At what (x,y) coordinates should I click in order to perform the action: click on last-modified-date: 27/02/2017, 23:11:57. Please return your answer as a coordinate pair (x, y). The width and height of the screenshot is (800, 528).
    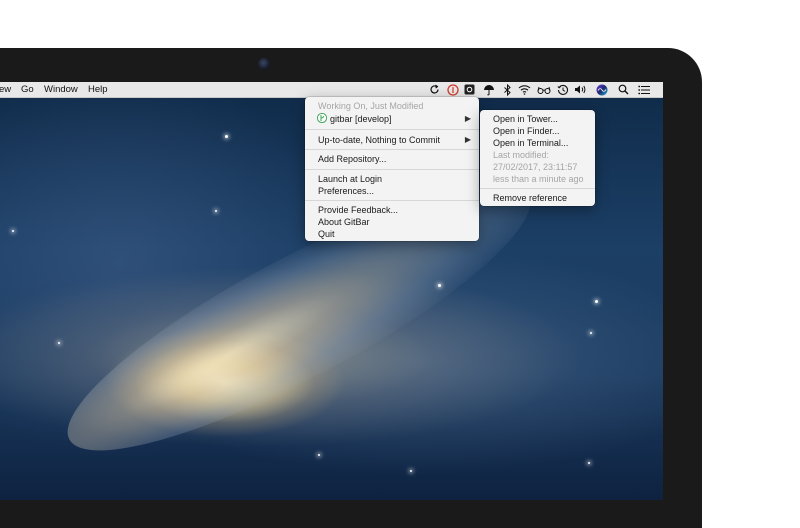
    Looking at the image, I should click on (535, 167).